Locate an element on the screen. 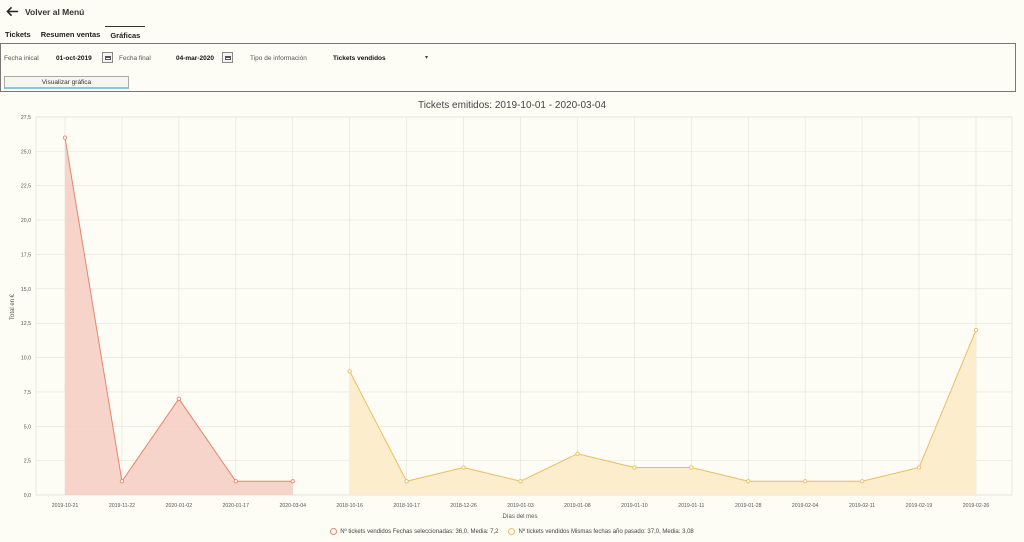  y-tick-label: 25,0 is located at coordinates (26, 152).